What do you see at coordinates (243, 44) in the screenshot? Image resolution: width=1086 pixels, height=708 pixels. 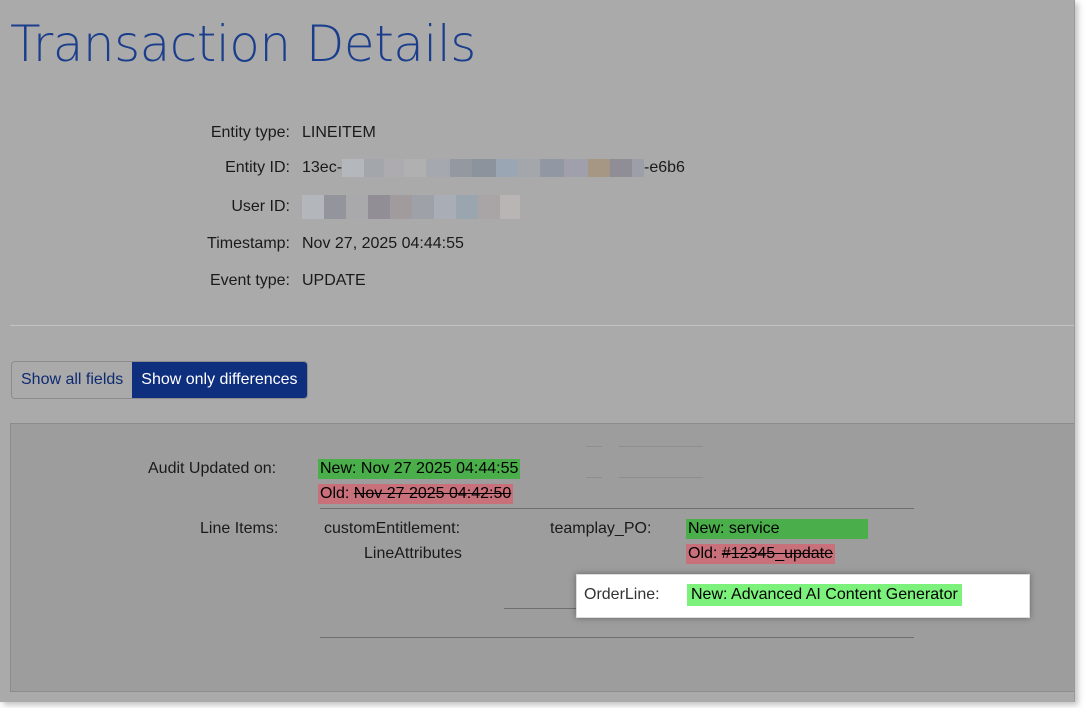 I see `page-title: Transaction Details` at bounding box center [243, 44].